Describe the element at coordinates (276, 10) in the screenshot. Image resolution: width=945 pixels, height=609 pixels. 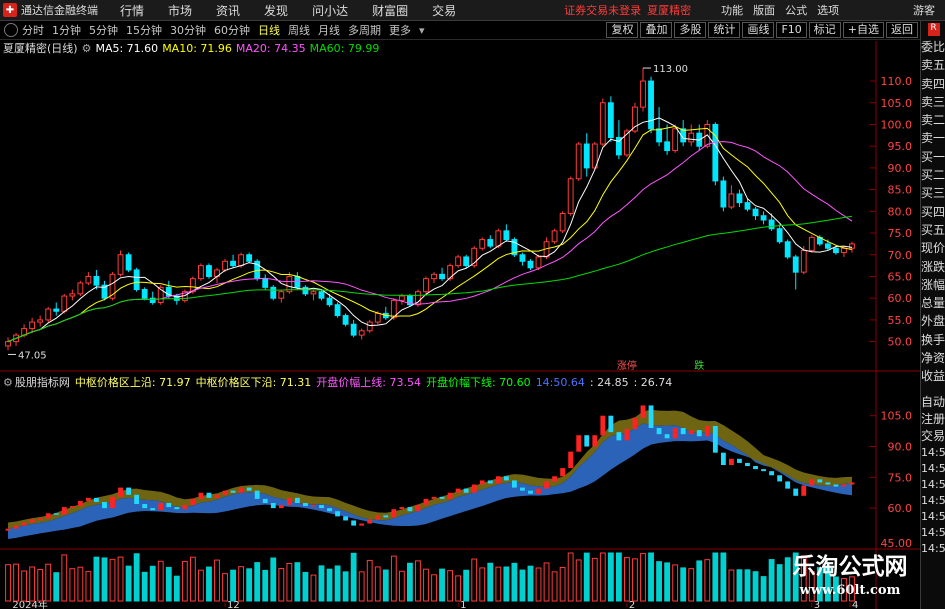
I see `menu-faxian: 发现` at that location.